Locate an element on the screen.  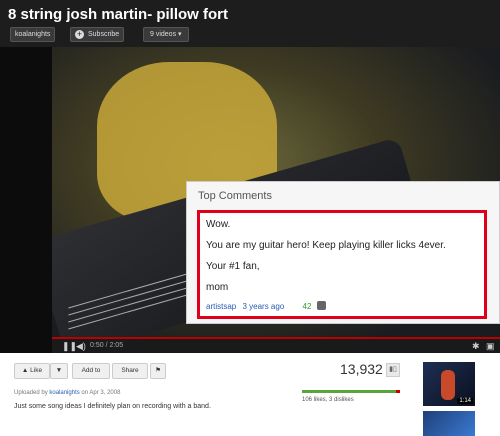
guitarist-figure is located at coordinates (448, 385).